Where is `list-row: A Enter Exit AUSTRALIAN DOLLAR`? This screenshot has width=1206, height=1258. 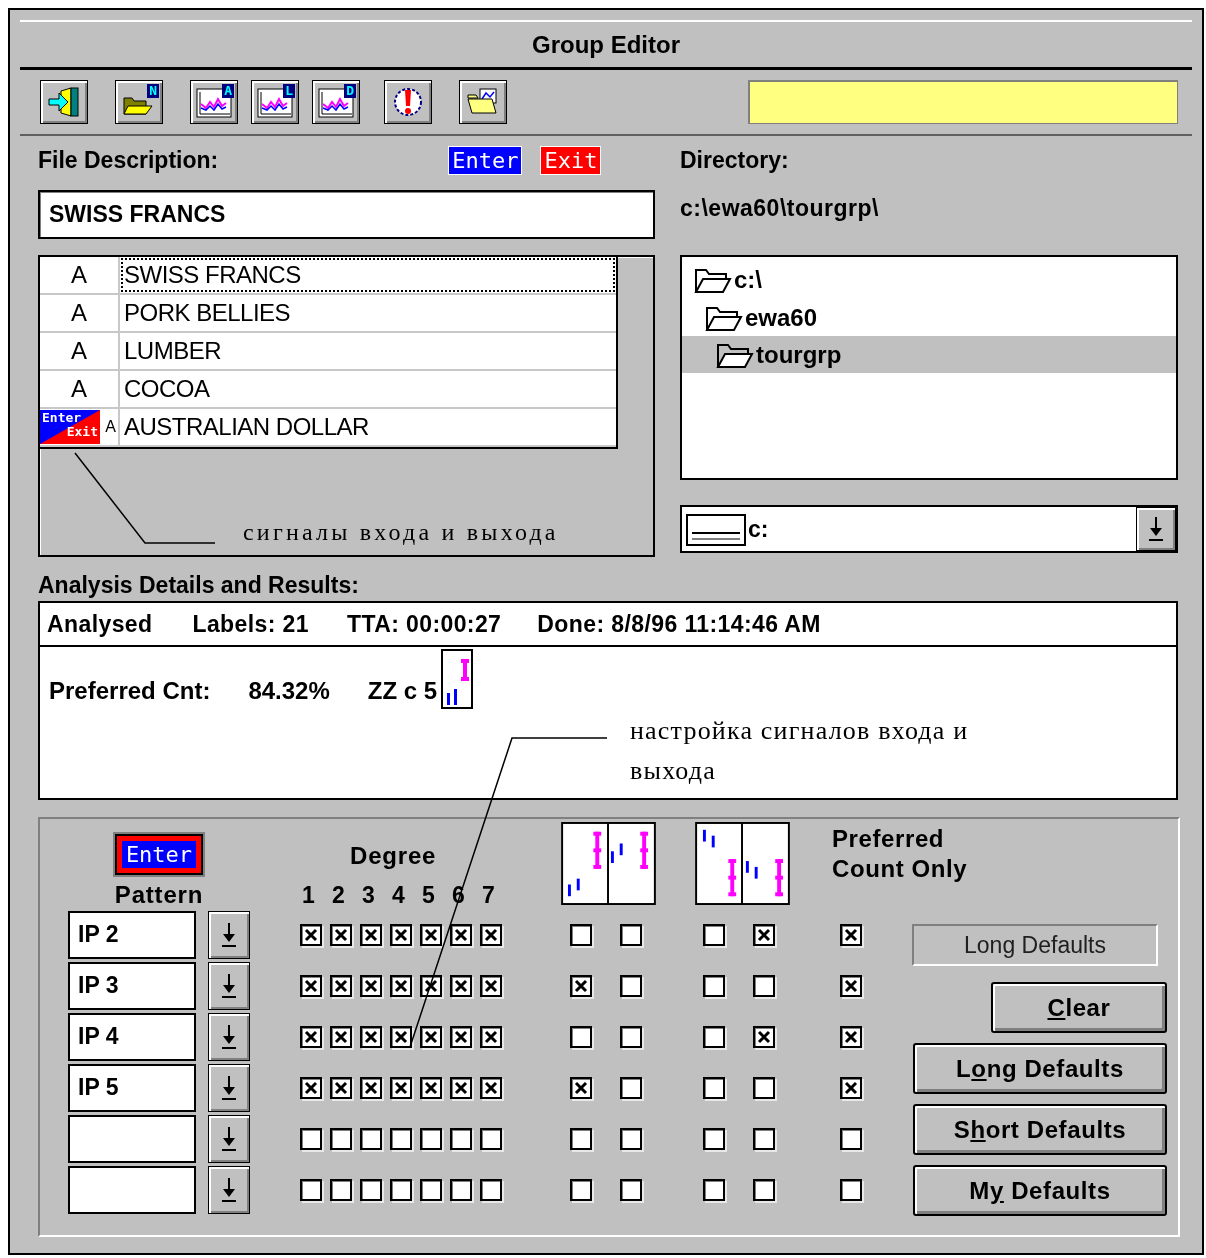 list-row: A Enter Exit AUSTRALIAN DOLLAR is located at coordinates (328, 428).